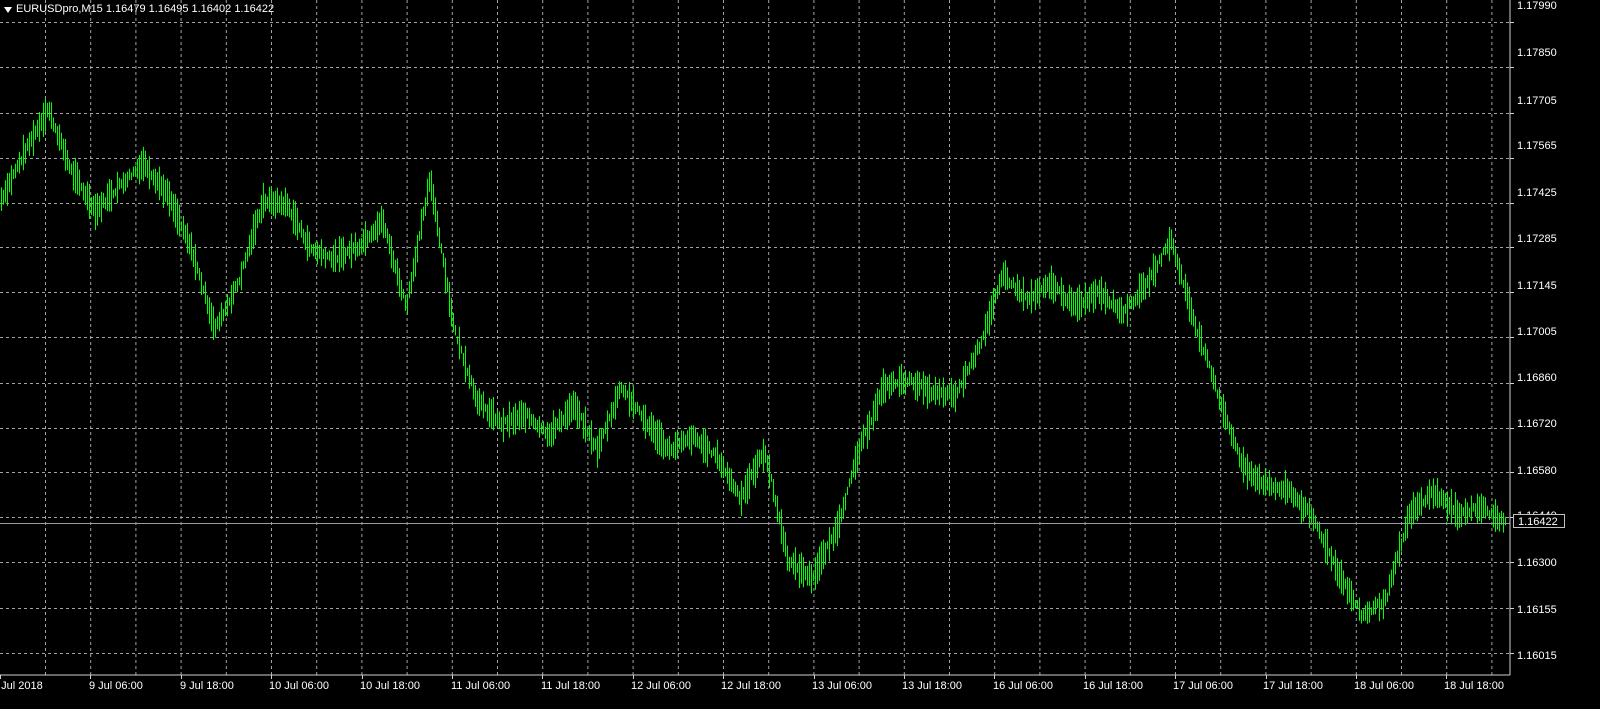  Describe the element at coordinates (1537, 378) in the screenshot. I see `price-axis-label: 1.16860` at that location.